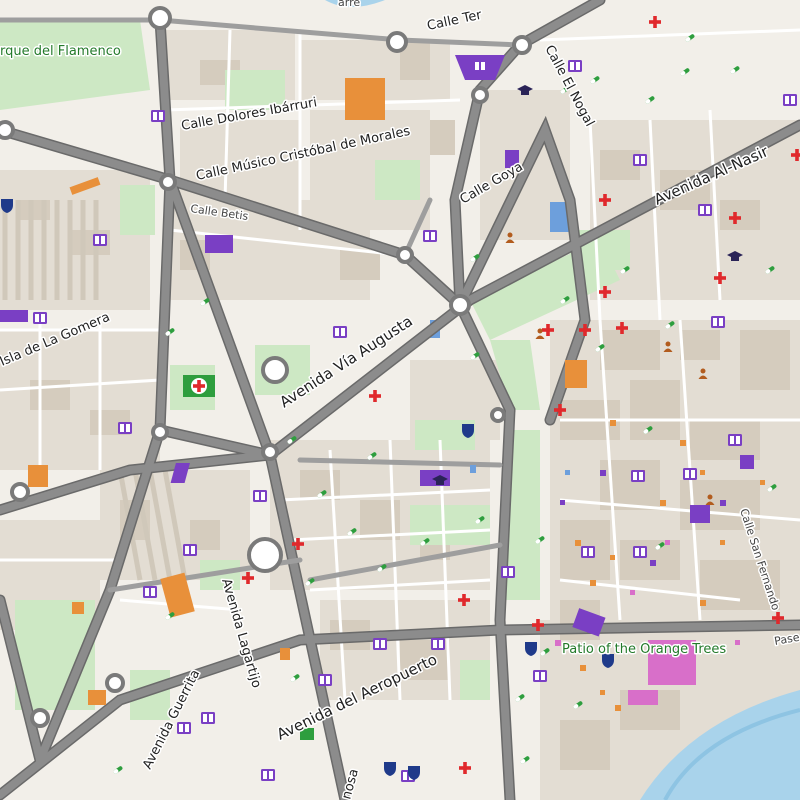 The image size is (800, 800). What do you see at coordinates (644, 650) in the screenshot?
I see `landmark-label: Patio of the Orange Trees` at bounding box center [644, 650].